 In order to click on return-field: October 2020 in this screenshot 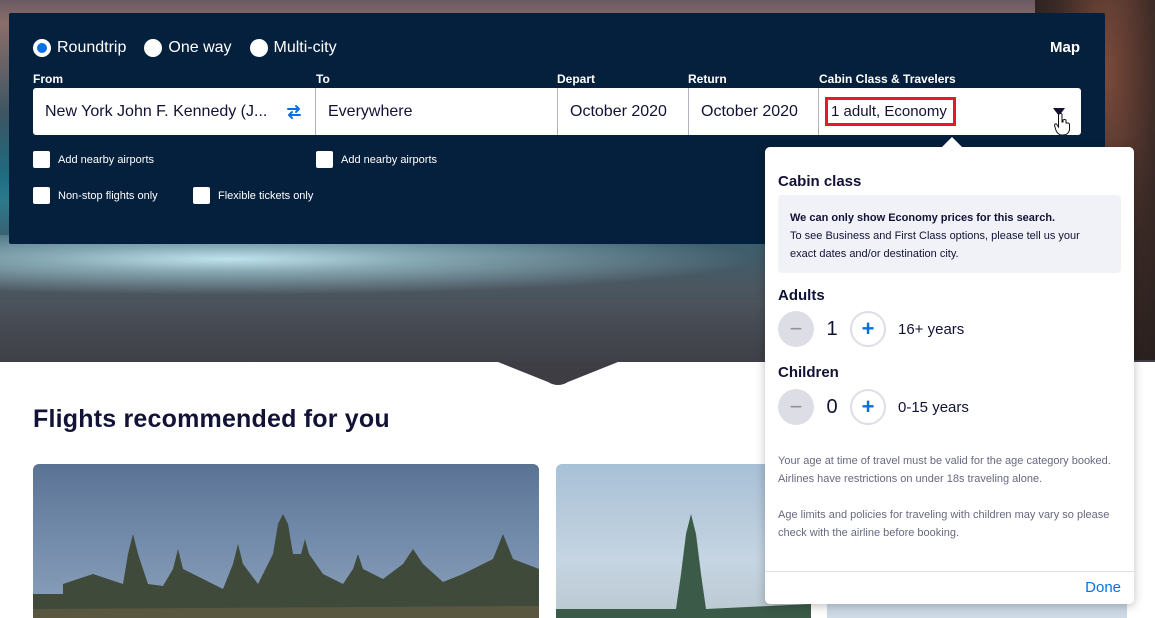, I will do `click(754, 111)`.